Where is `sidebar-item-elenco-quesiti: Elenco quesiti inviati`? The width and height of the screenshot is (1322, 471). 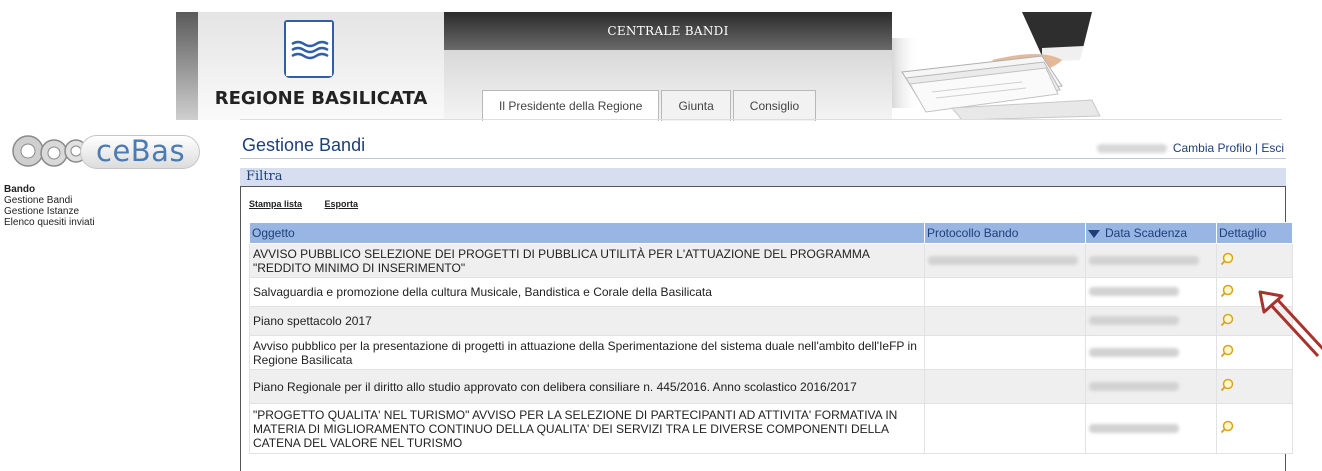
sidebar-item-elenco-quesiti: Elenco quesiti inviati is located at coordinates (49, 222).